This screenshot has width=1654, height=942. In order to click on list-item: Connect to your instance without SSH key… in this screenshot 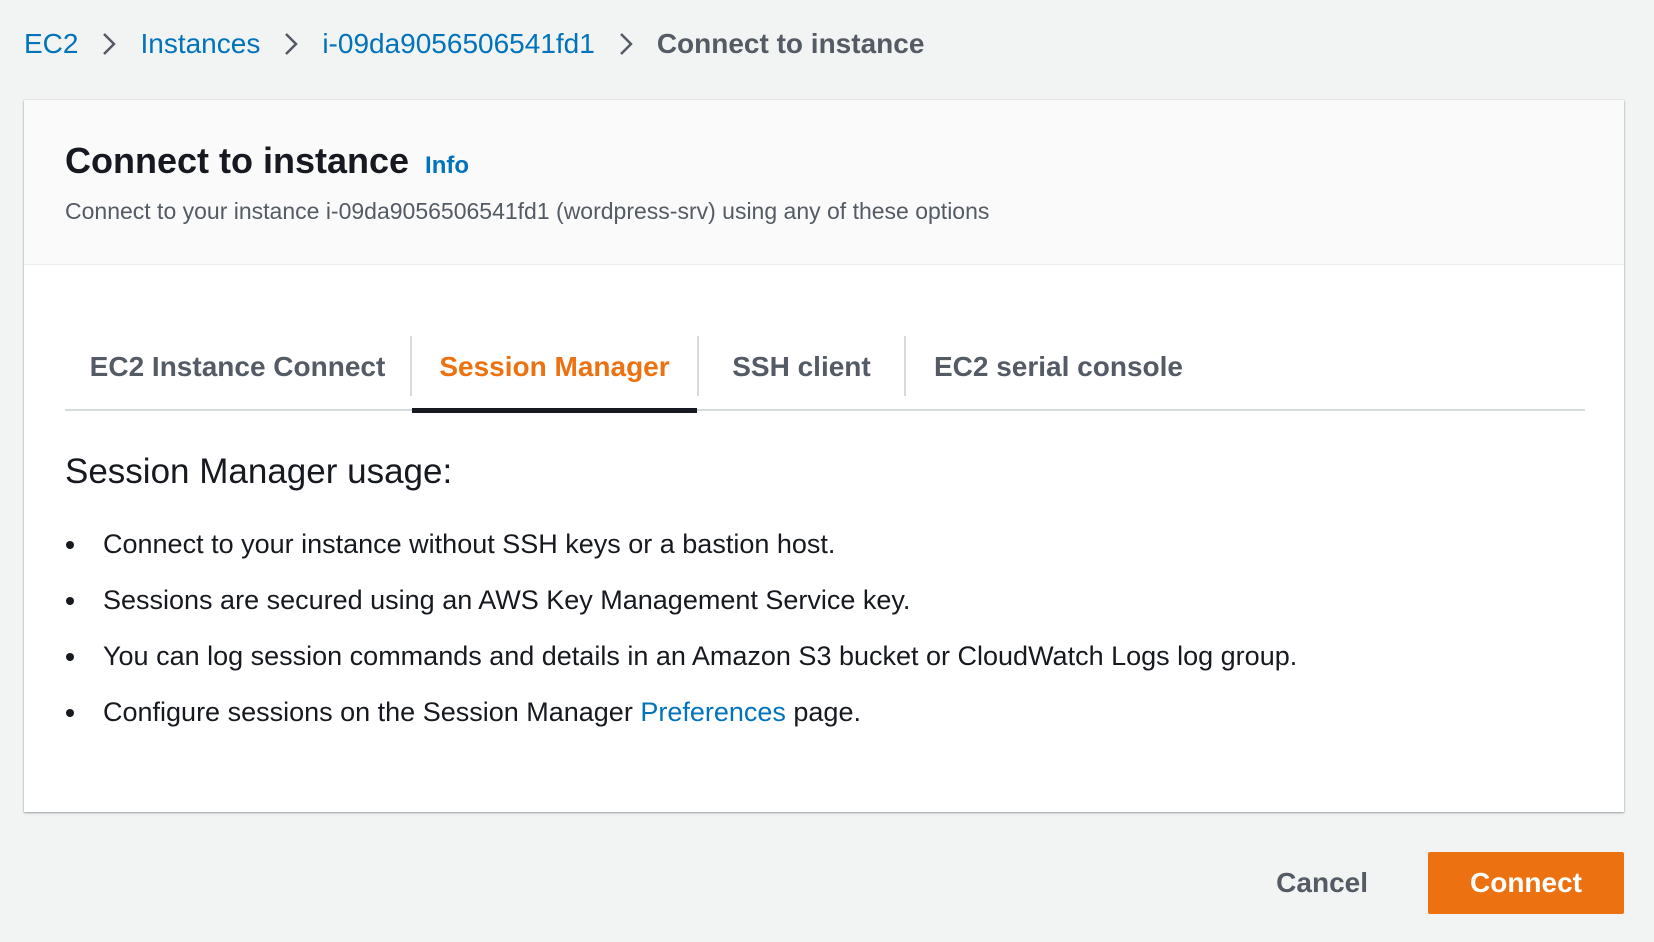, I will do `click(825, 544)`.